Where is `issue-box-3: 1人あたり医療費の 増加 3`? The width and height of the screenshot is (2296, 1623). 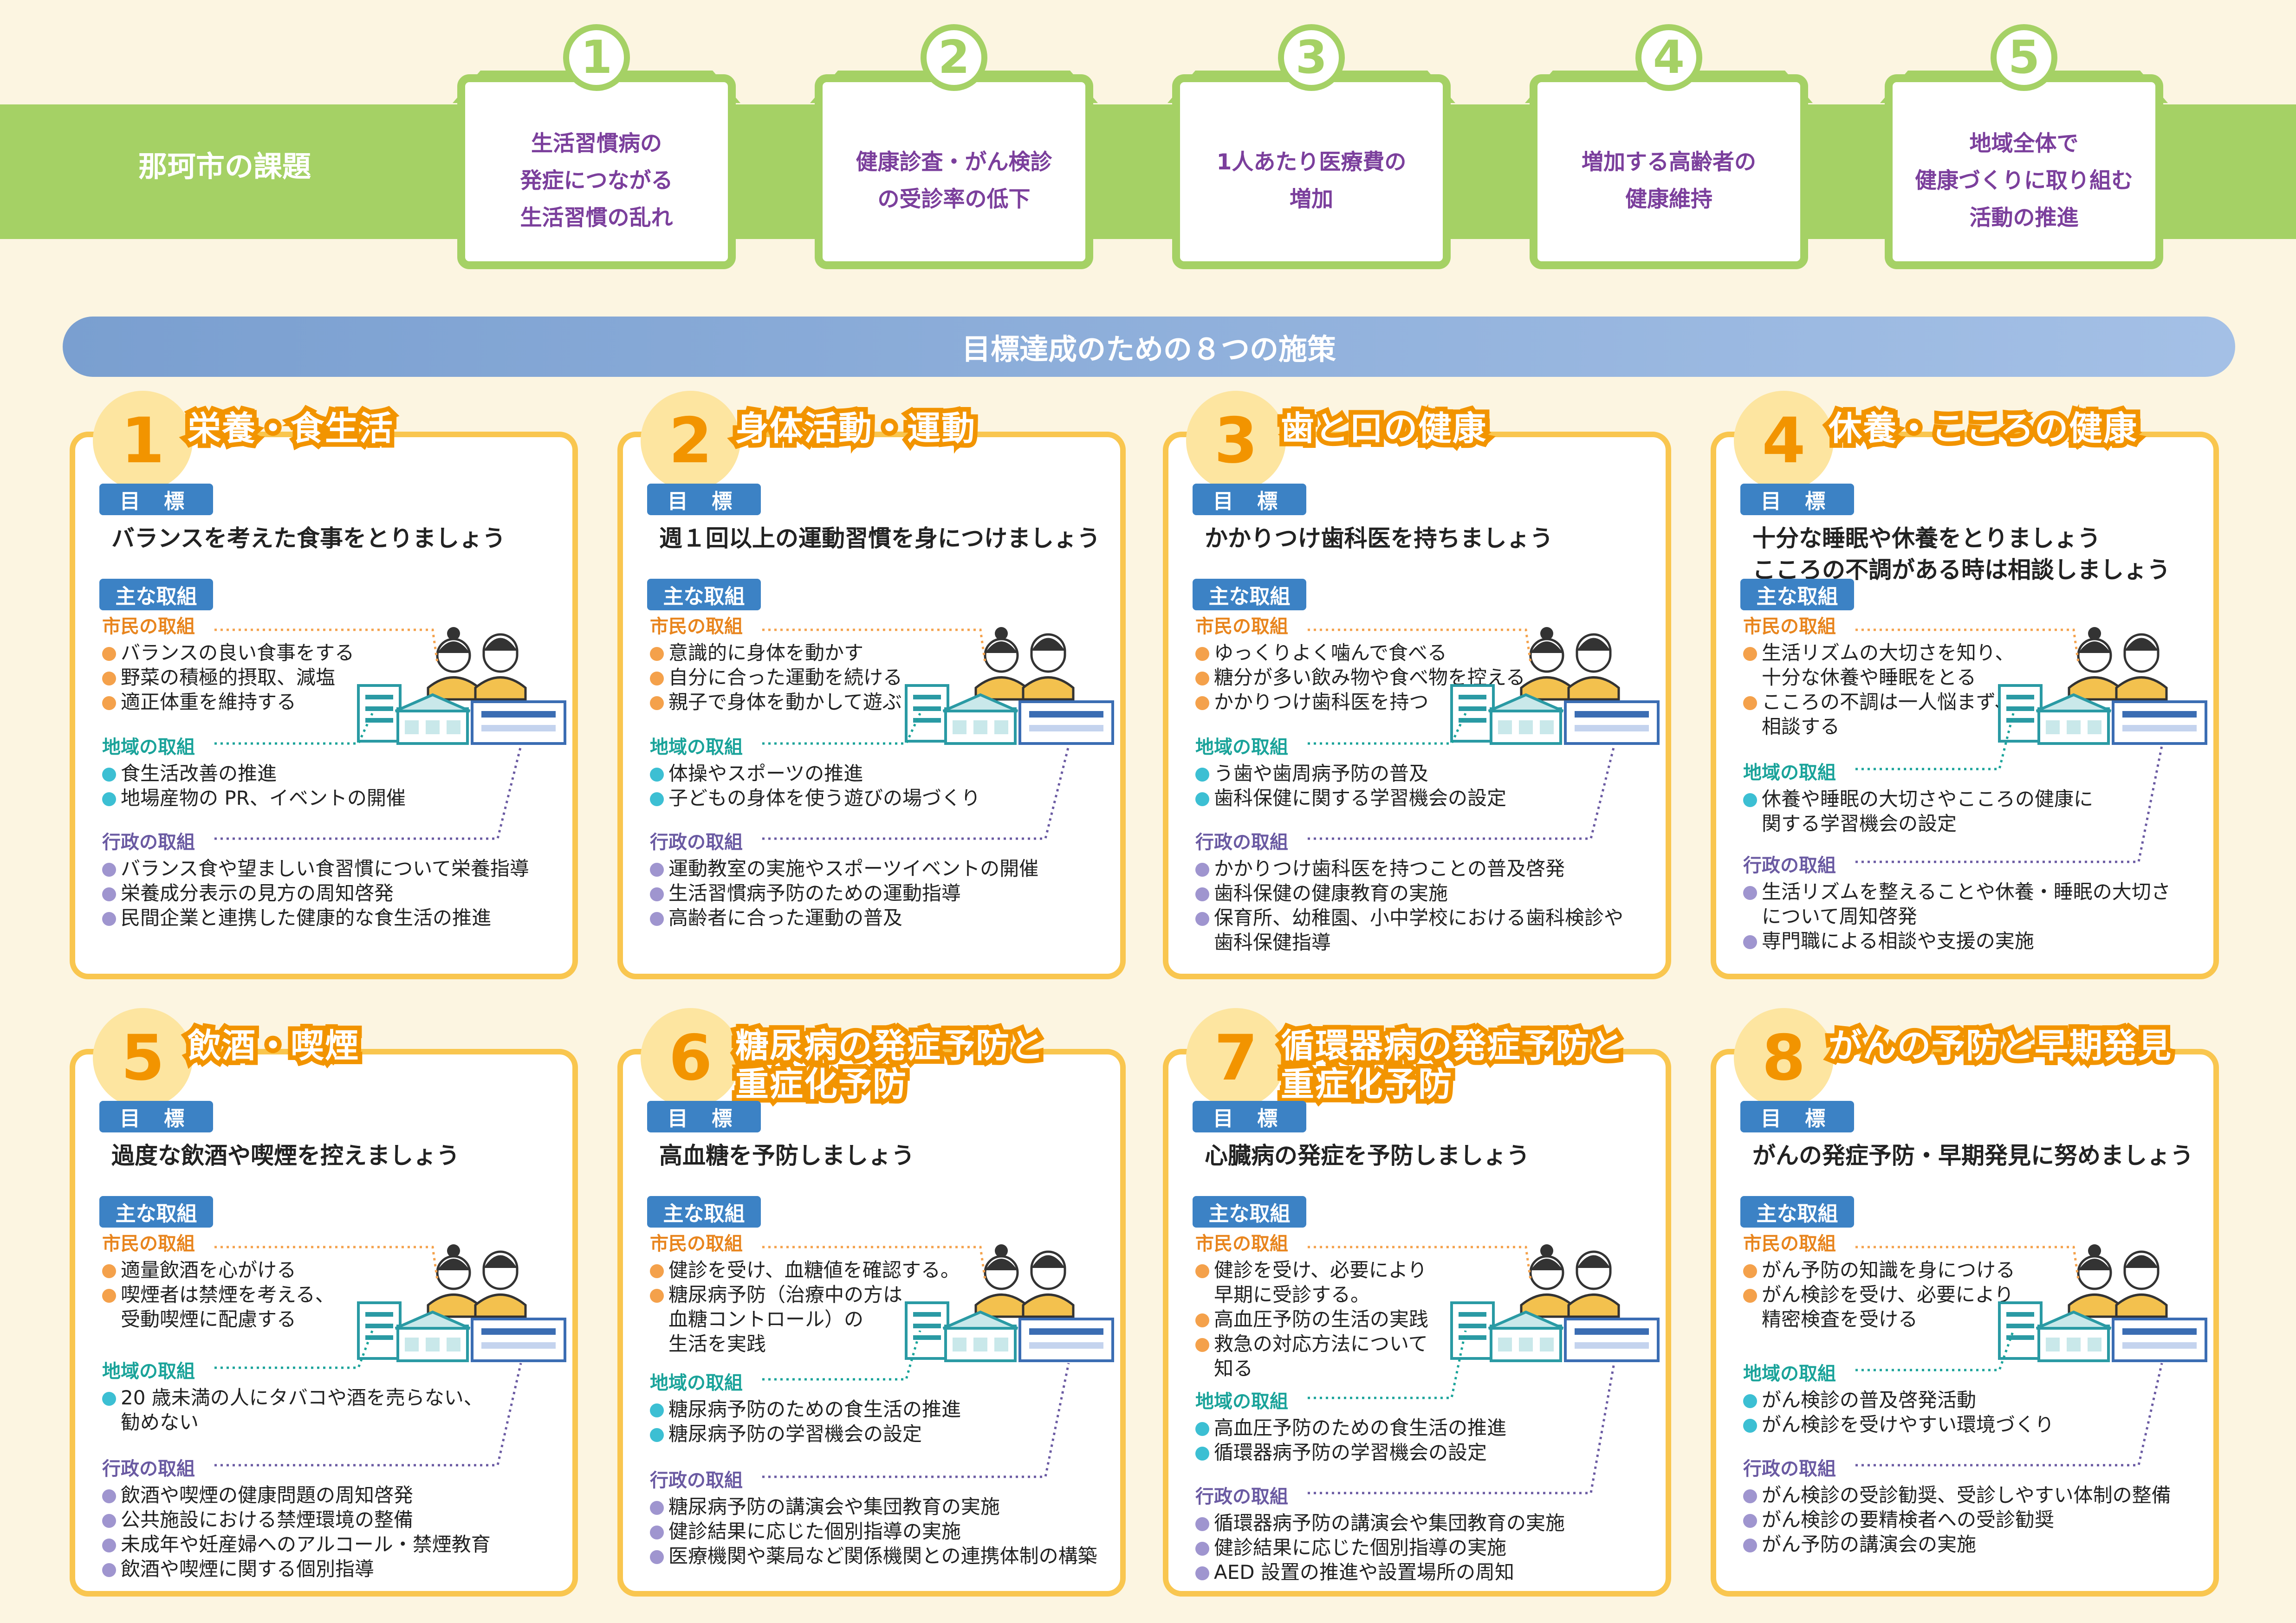 issue-box-3: 1人あたり医療費の 増加 3 is located at coordinates (1311, 146).